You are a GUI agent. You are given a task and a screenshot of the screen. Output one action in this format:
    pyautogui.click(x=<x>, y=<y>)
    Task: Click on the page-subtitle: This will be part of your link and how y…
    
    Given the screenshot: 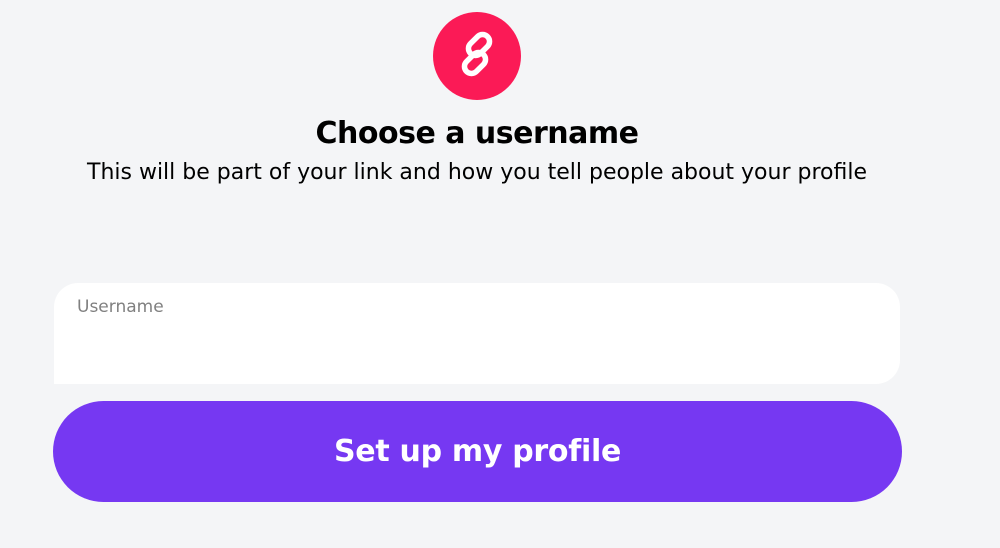 What is the action you would take?
    pyautogui.click(x=477, y=172)
    